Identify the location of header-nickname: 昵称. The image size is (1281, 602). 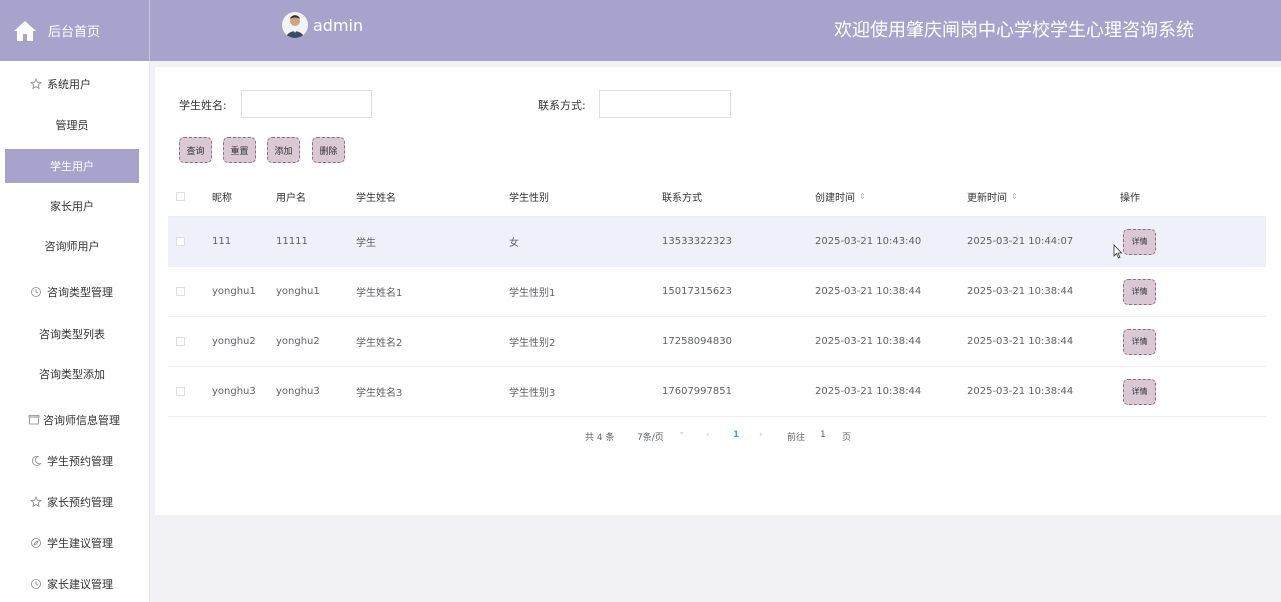
(222, 198).